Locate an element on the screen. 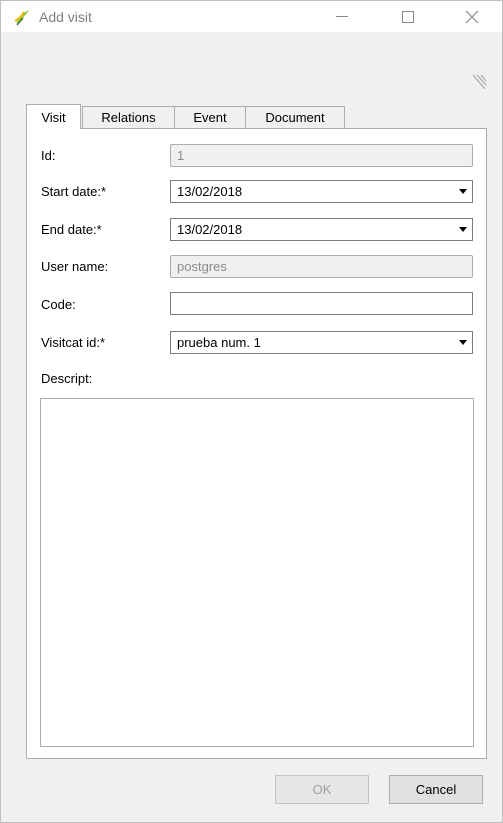 This screenshot has width=503, height=823. maximize-icon is located at coordinates (408, 16).